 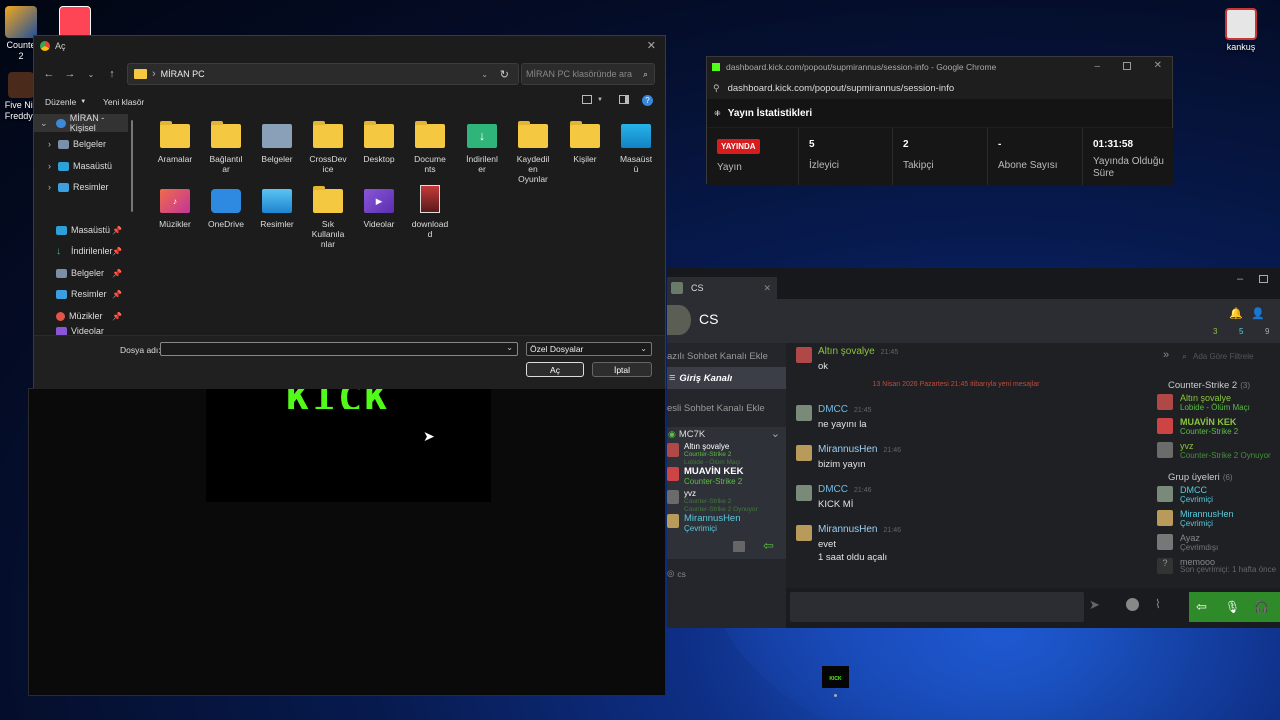 What do you see at coordinates (636, 149) in the screenshot?
I see `folder-item: Masaüst ü` at bounding box center [636, 149].